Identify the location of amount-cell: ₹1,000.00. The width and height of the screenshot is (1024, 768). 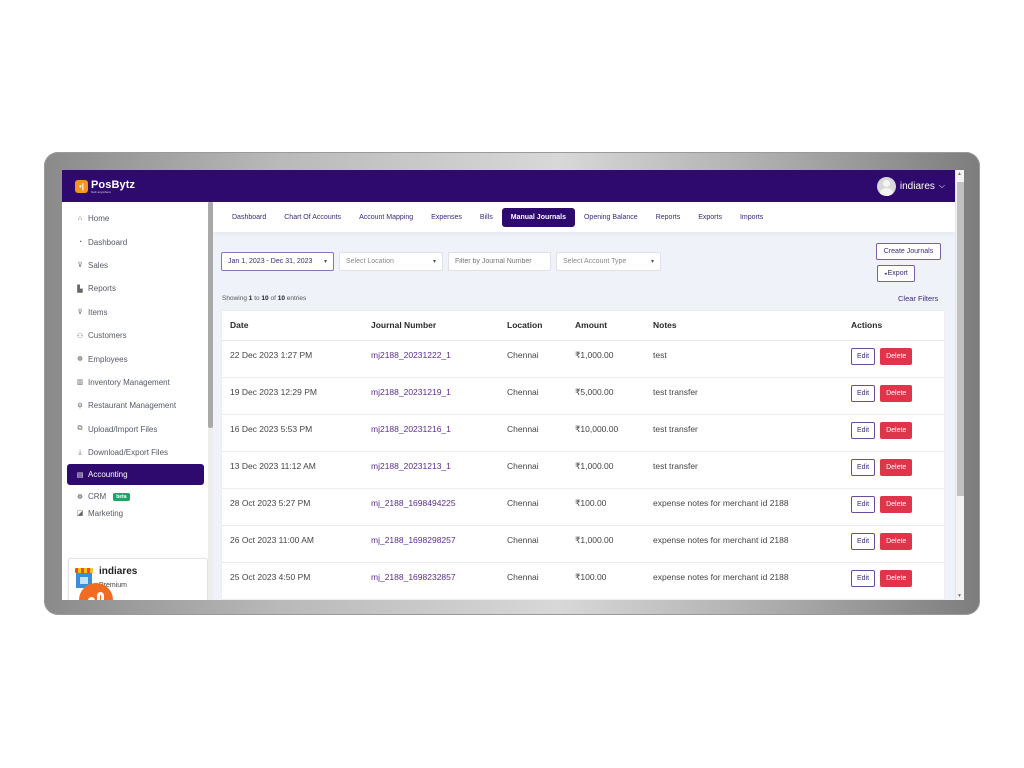
(606, 359).